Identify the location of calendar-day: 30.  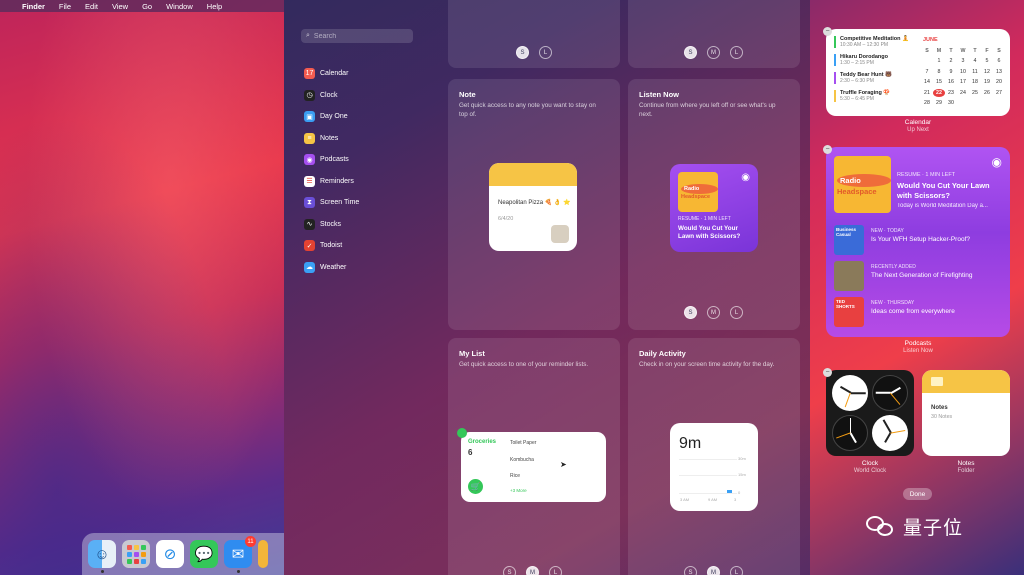
(951, 103).